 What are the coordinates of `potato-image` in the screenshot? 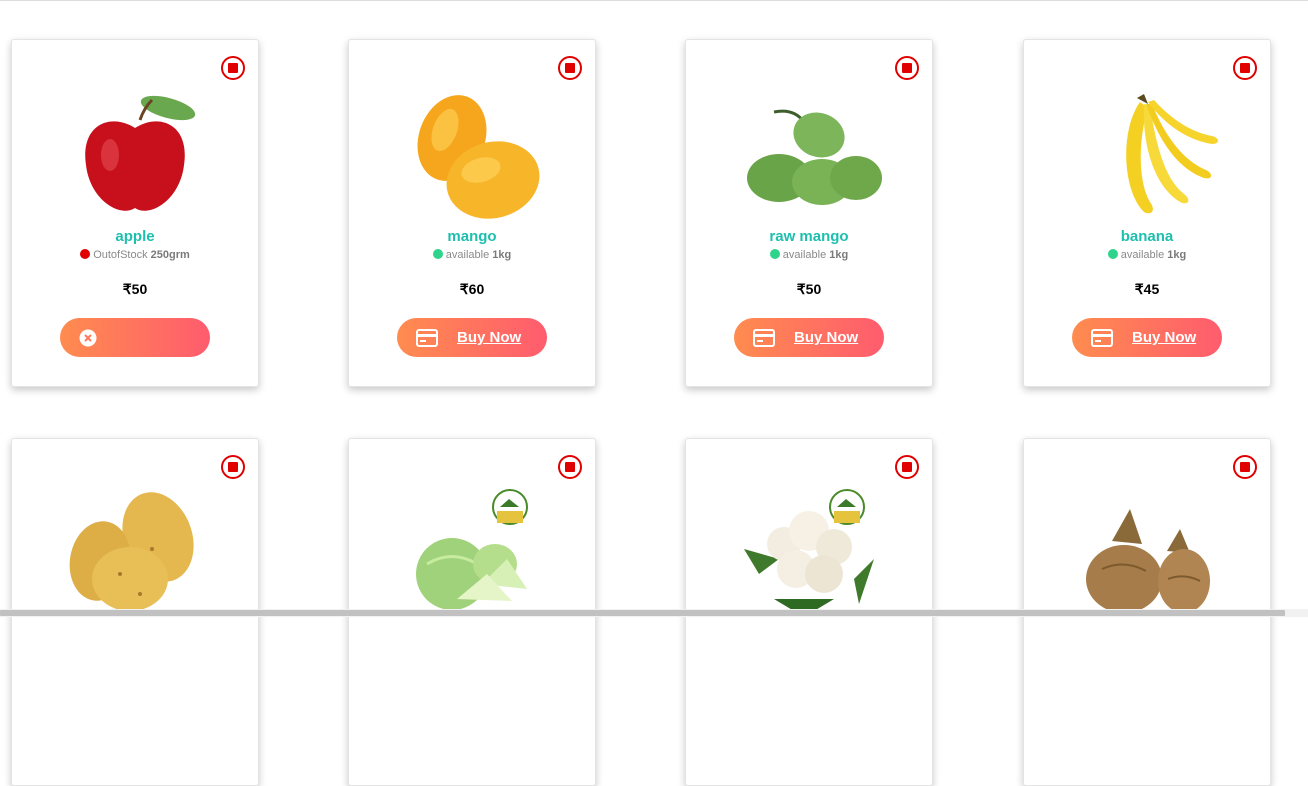 It's located at (135, 554).